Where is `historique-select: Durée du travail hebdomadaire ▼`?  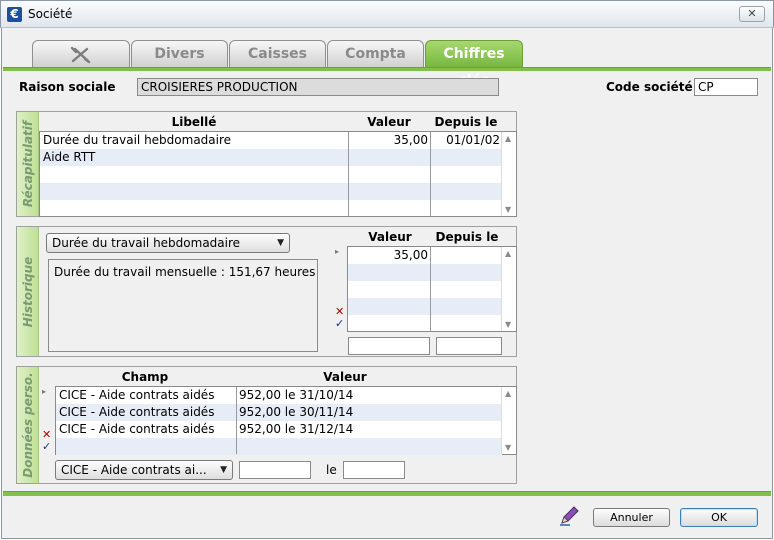
historique-select: Durée du travail hebdomadaire ▼ is located at coordinates (168, 243).